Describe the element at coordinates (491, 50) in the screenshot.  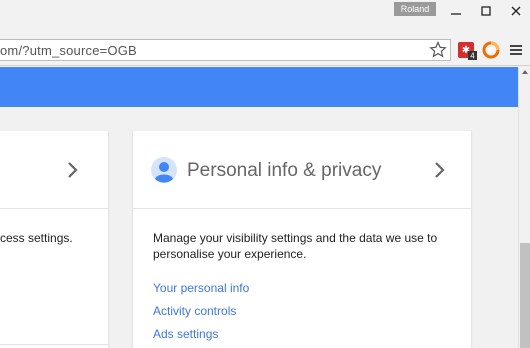
I see `orange-swirl-extension-icon` at that location.